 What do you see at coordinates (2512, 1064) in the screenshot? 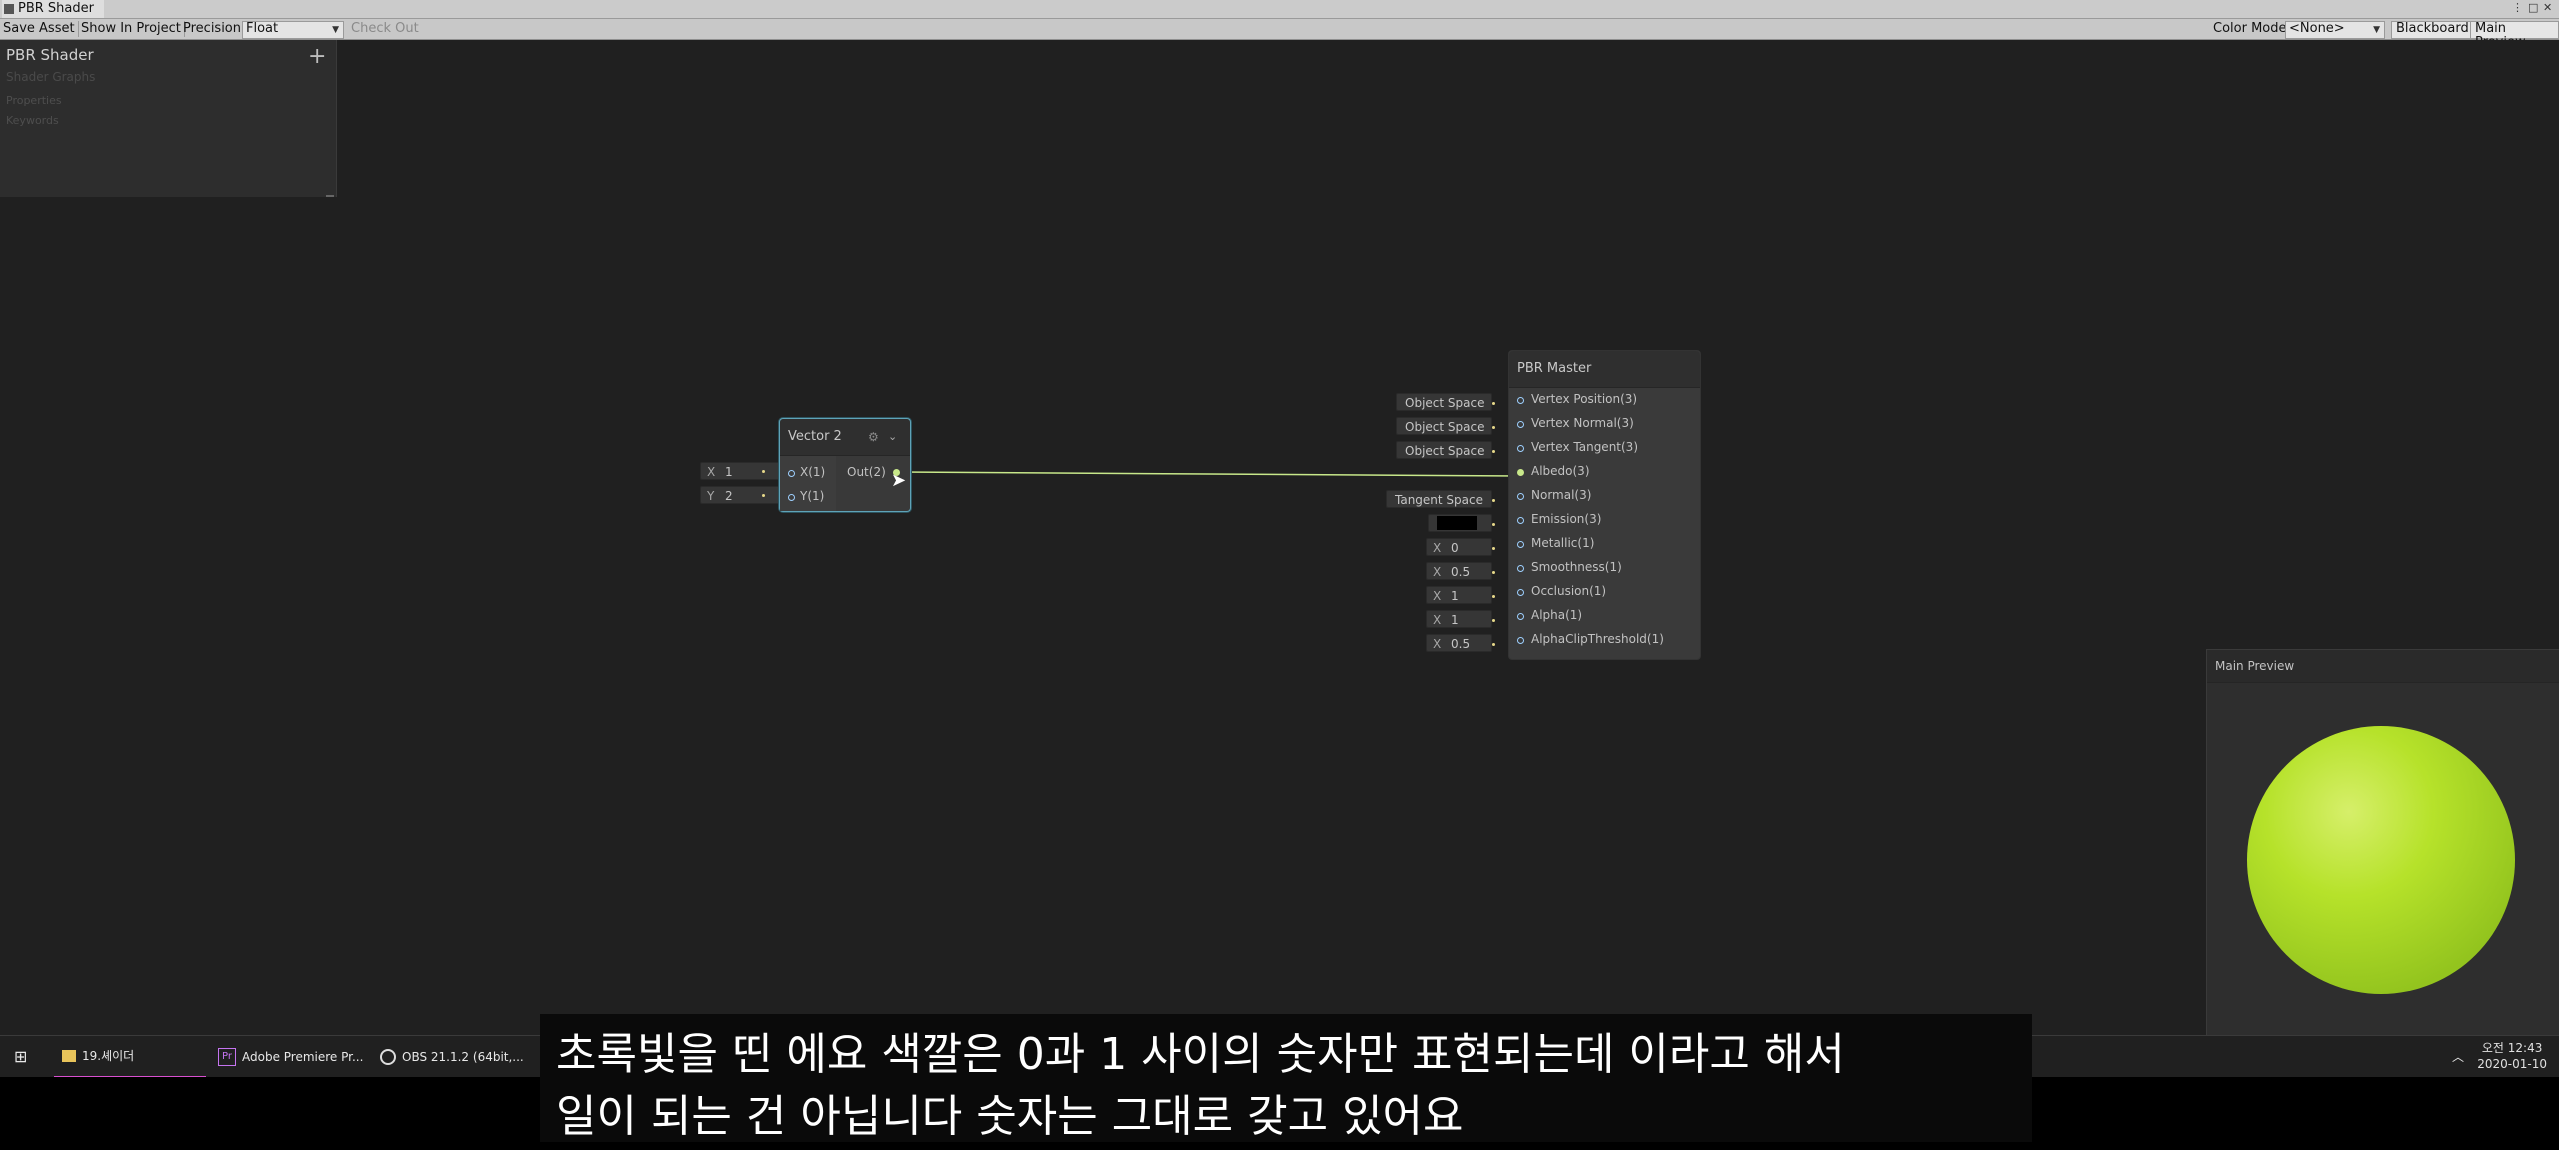
I see `clock-date: 2020-01-10` at bounding box center [2512, 1064].